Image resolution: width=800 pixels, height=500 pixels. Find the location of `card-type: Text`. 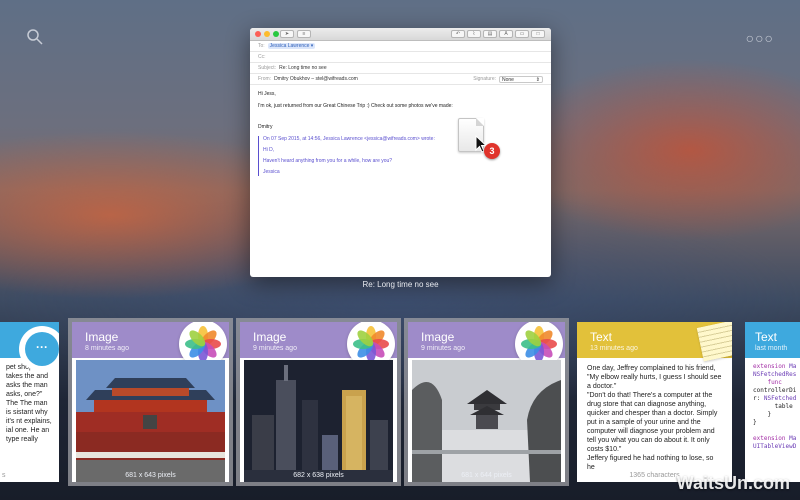

card-type: Text is located at coordinates (766, 337).